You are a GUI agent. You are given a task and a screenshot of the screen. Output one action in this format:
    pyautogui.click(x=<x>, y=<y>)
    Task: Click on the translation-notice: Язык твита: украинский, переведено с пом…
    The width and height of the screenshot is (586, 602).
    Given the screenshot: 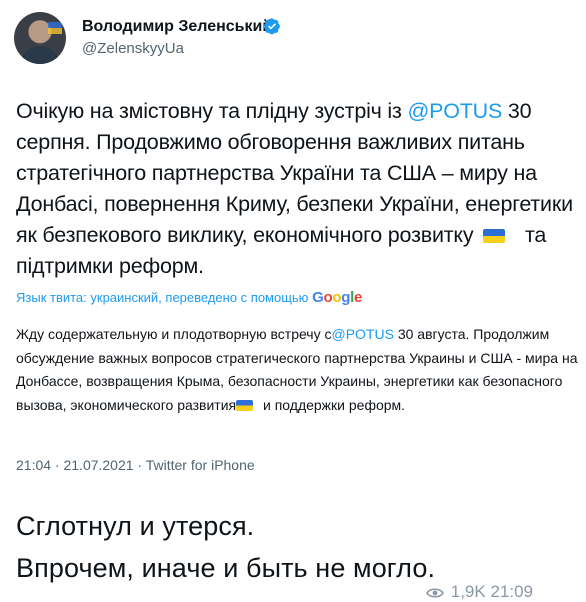 What is the action you would take?
    pyautogui.click(x=189, y=297)
    